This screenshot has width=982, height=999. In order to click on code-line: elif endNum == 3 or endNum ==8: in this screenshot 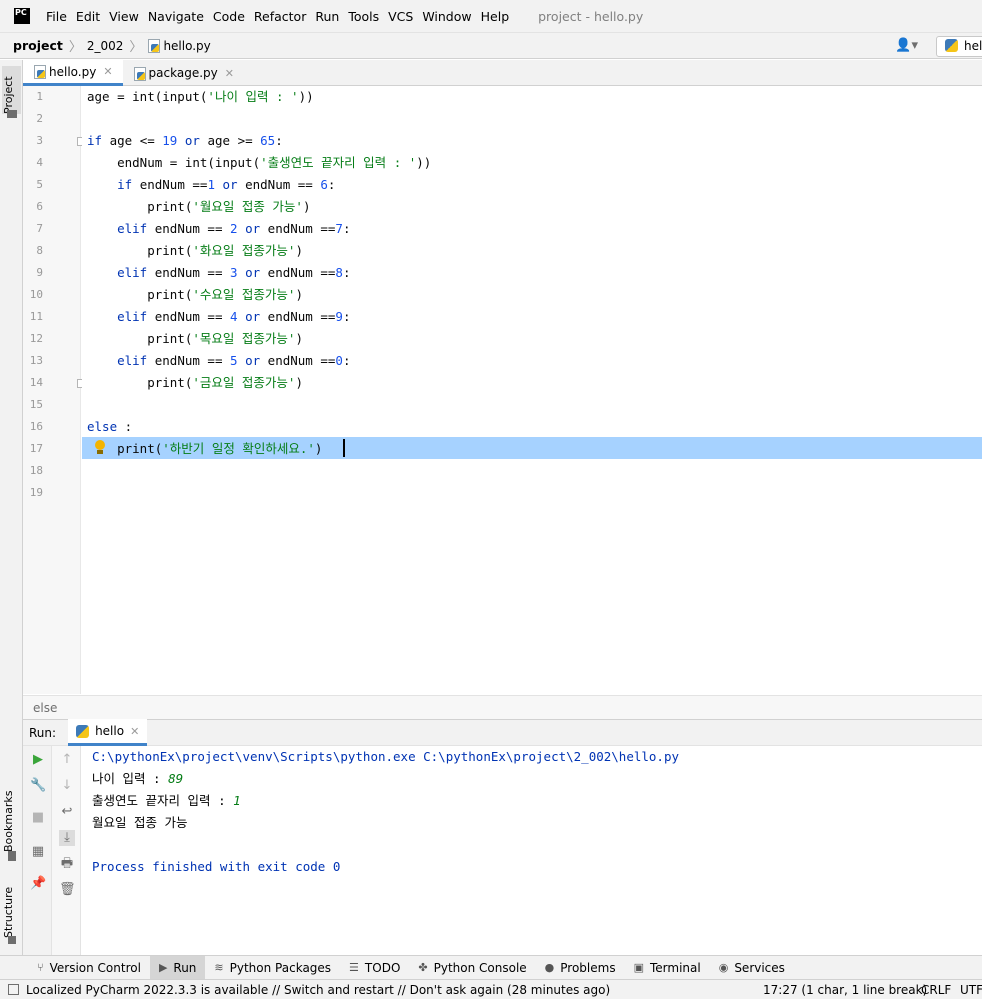, I will do `click(234, 272)`.